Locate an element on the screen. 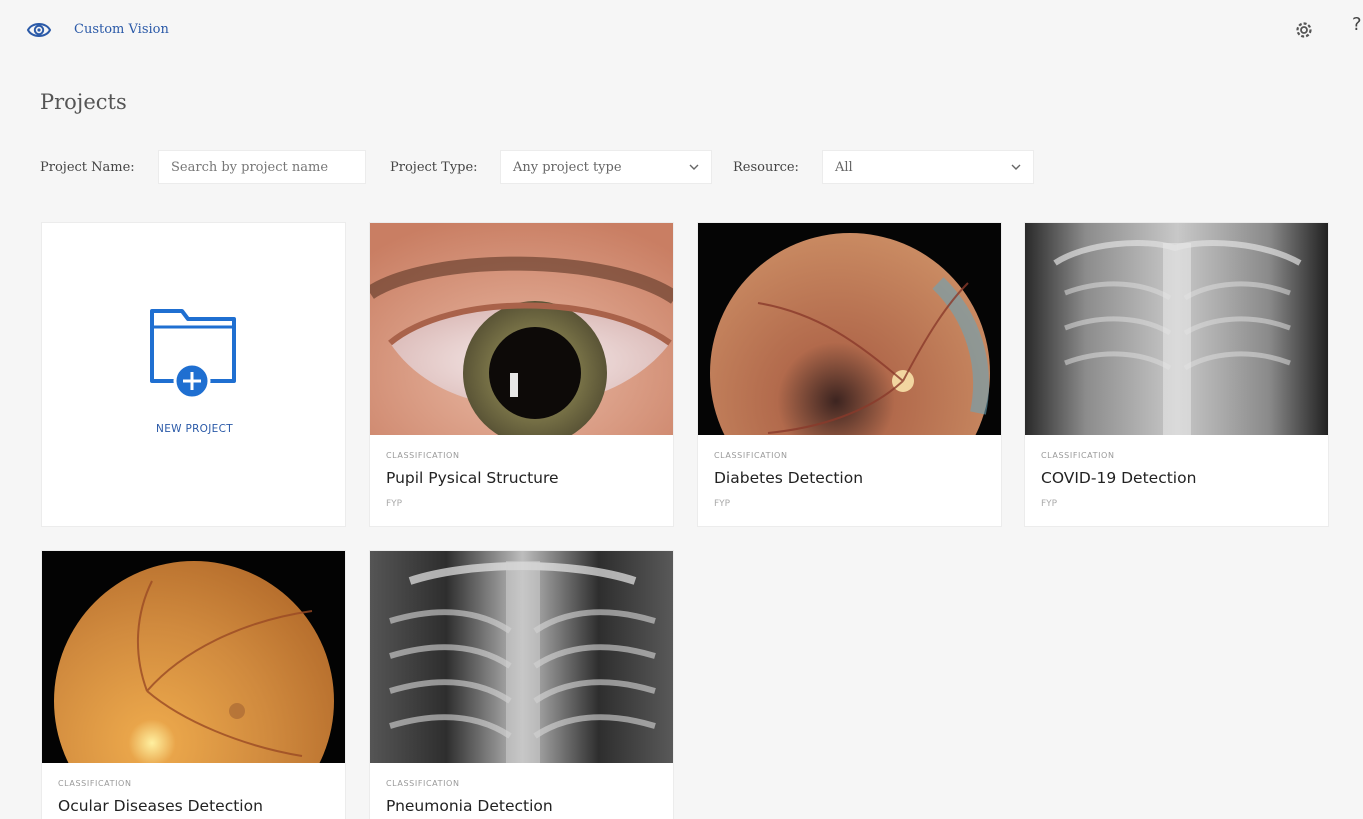 The image size is (1363, 819). app-brand-link: Custom Vision is located at coordinates (121, 29).